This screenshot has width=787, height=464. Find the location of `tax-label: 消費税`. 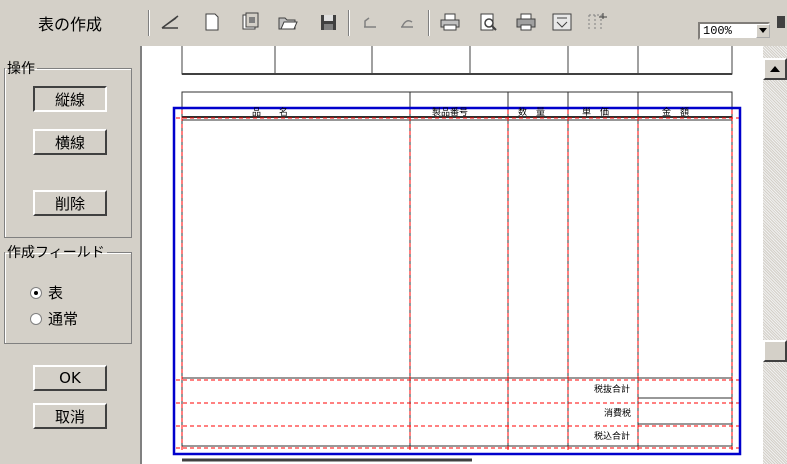

tax-label: 消費税 is located at coordinates (618, 414).